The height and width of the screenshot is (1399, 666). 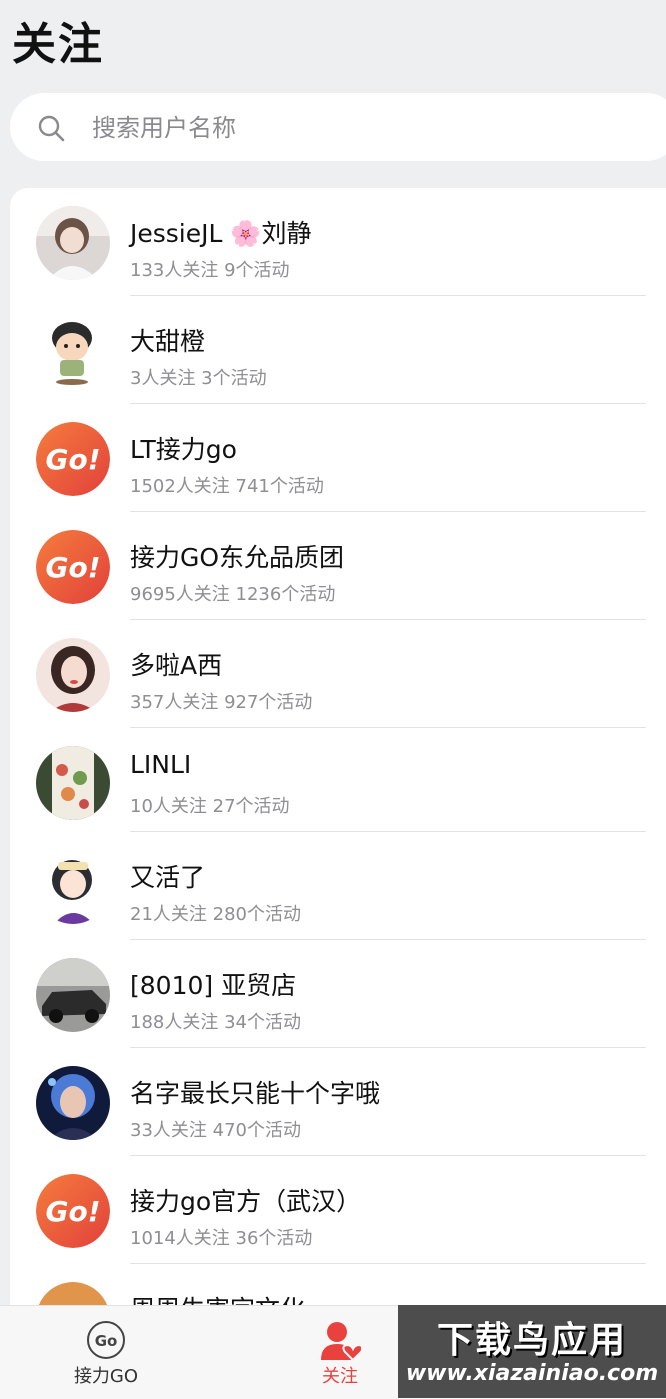 I want to click on list-item: 多啦A西 357人关注 927个活动, so click(x=338, y=674).